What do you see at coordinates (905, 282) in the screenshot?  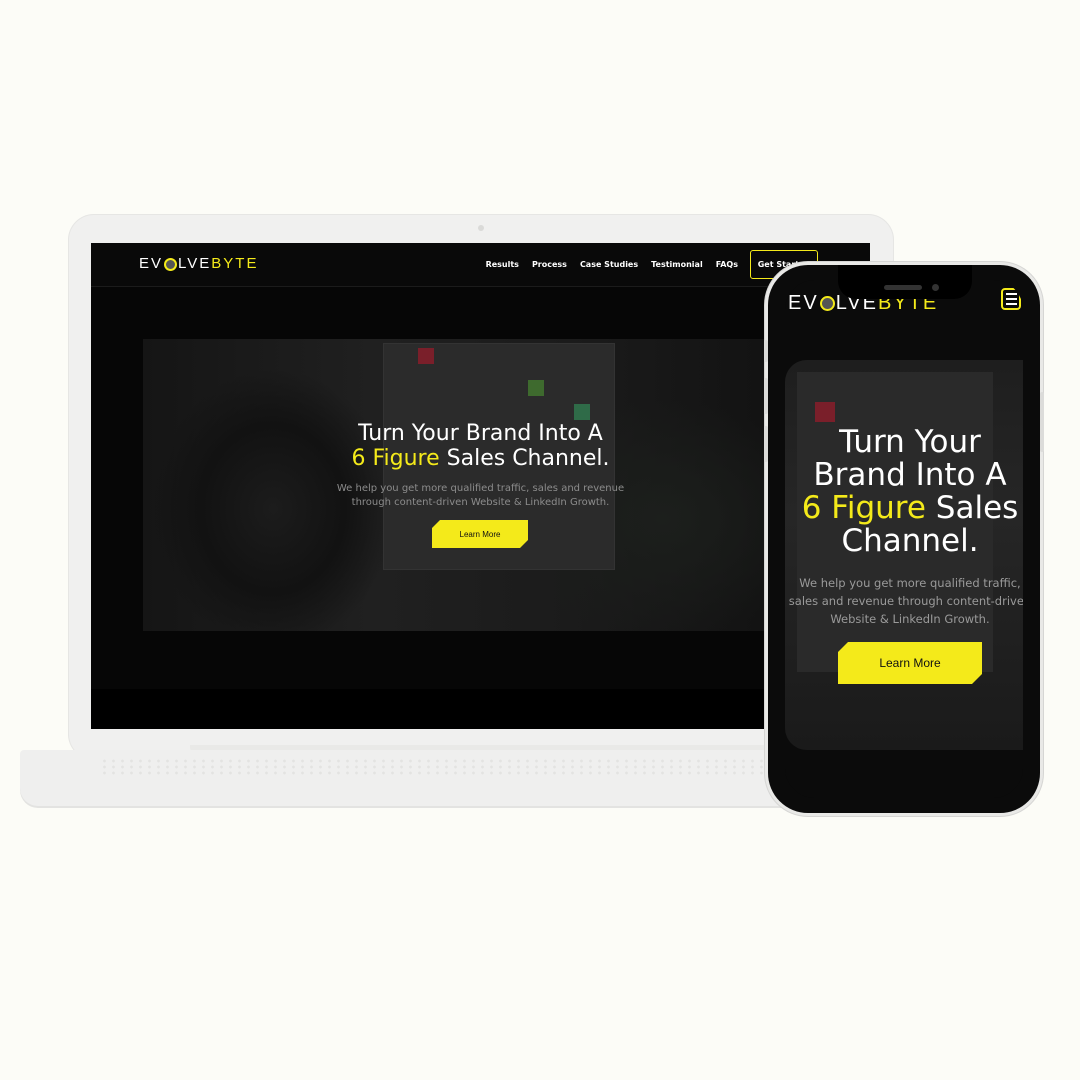 I see `phone-notch` at bounding box center [905, 282].